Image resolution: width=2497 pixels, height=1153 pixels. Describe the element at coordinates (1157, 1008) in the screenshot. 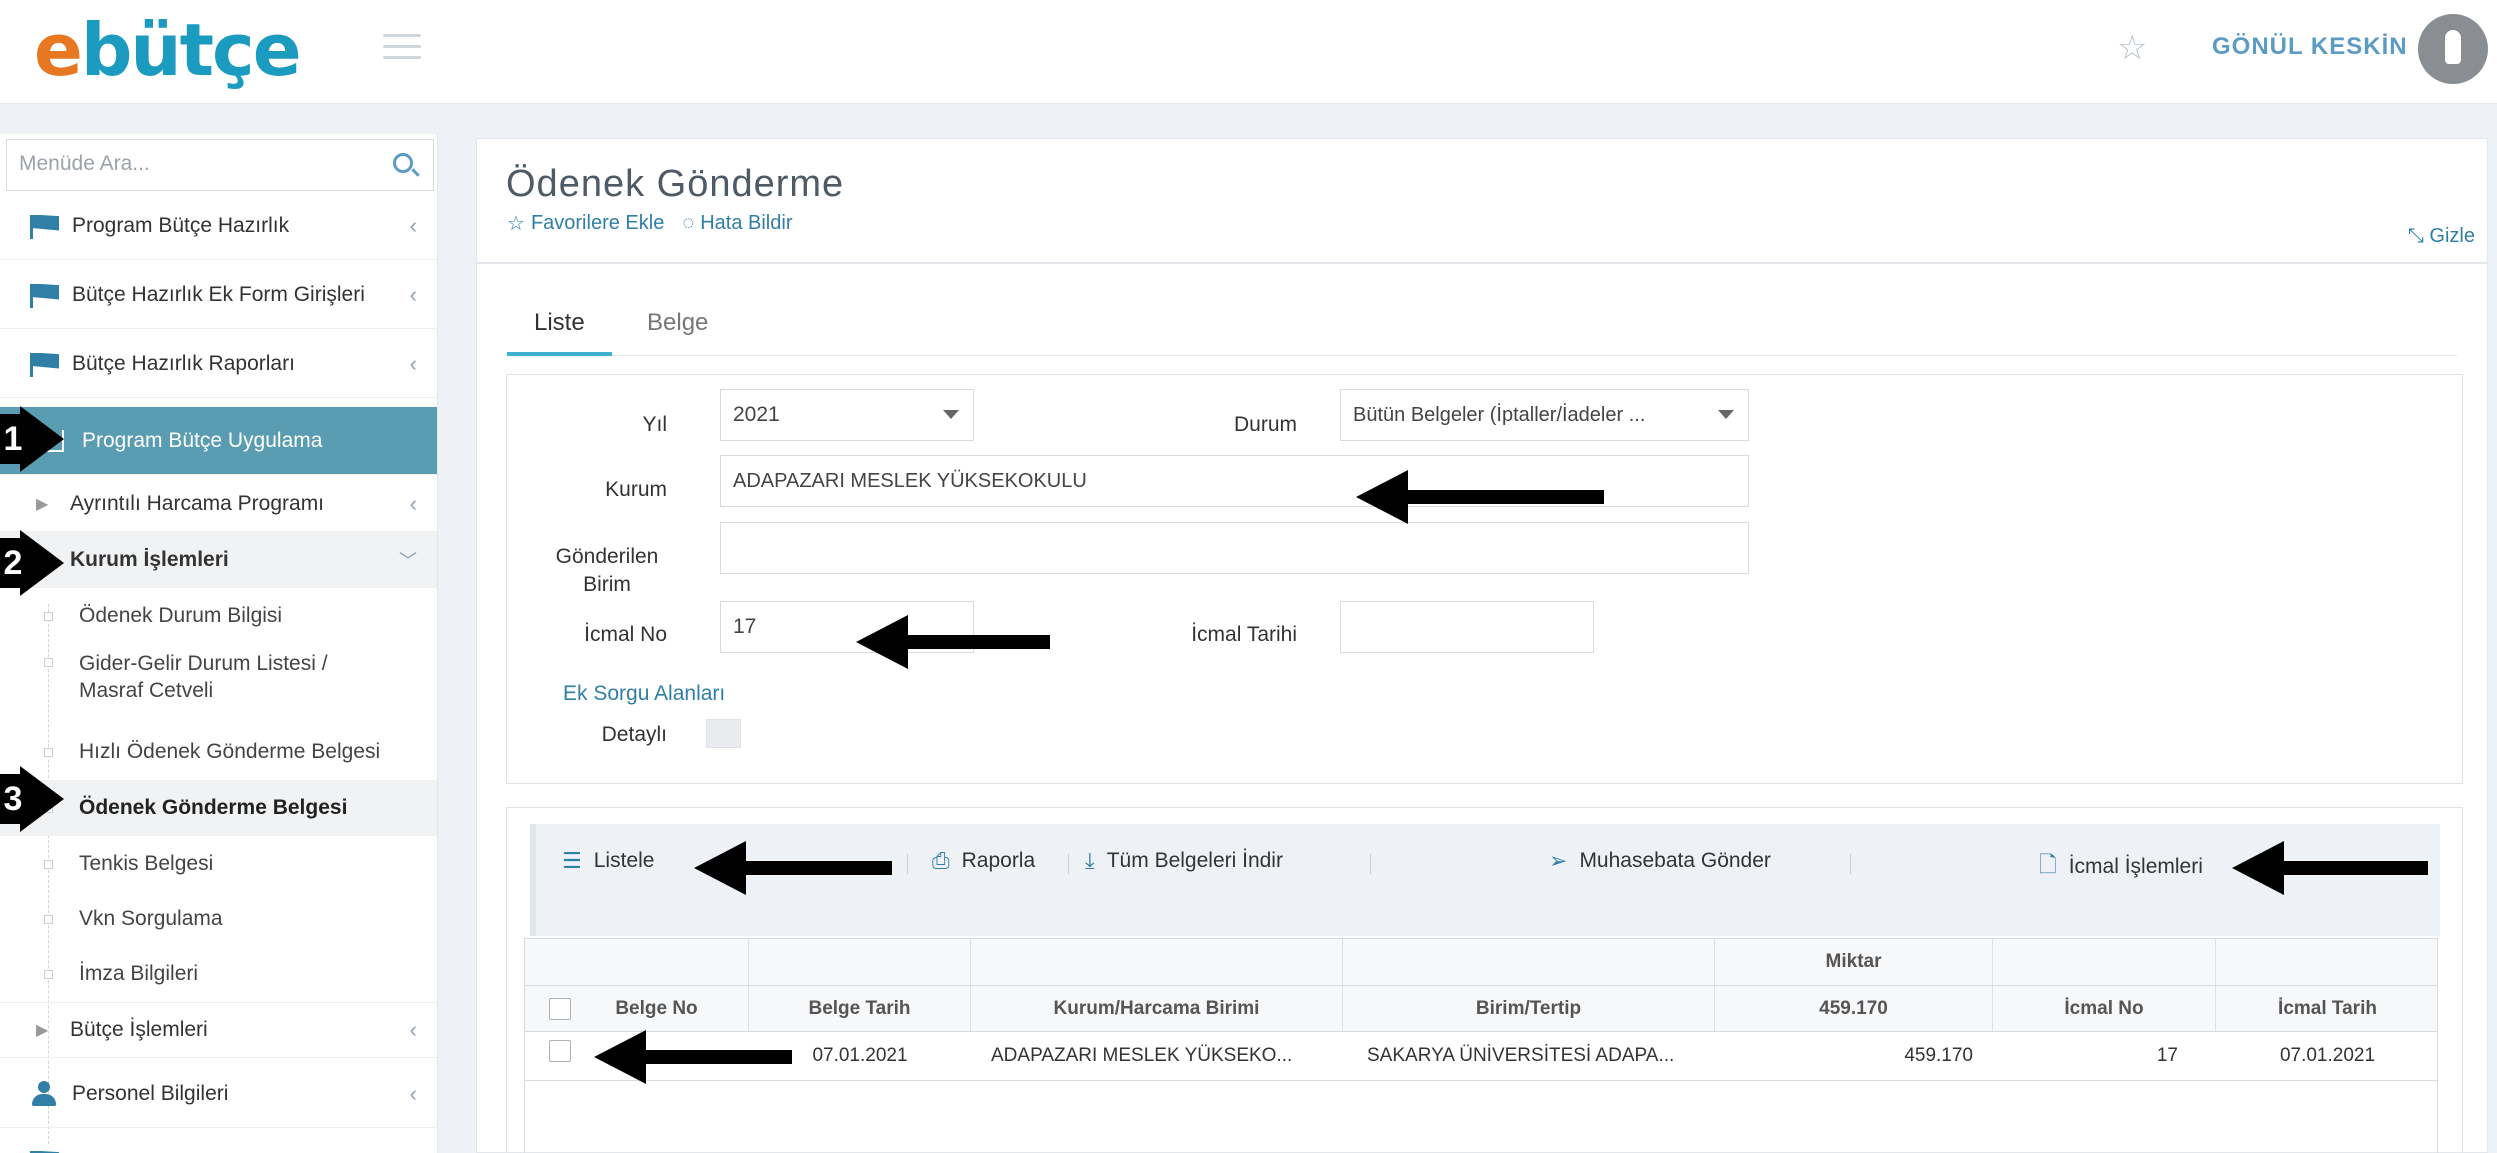

I see `column-header-kurum-harcama-birimi: Kurum/Harcama Birimi` at that location.